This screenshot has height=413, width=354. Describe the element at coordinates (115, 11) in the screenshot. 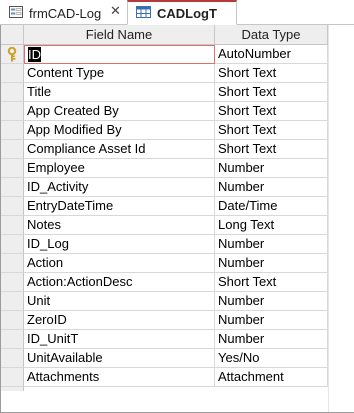

I see `close-tab-icon: ✕` at that location.